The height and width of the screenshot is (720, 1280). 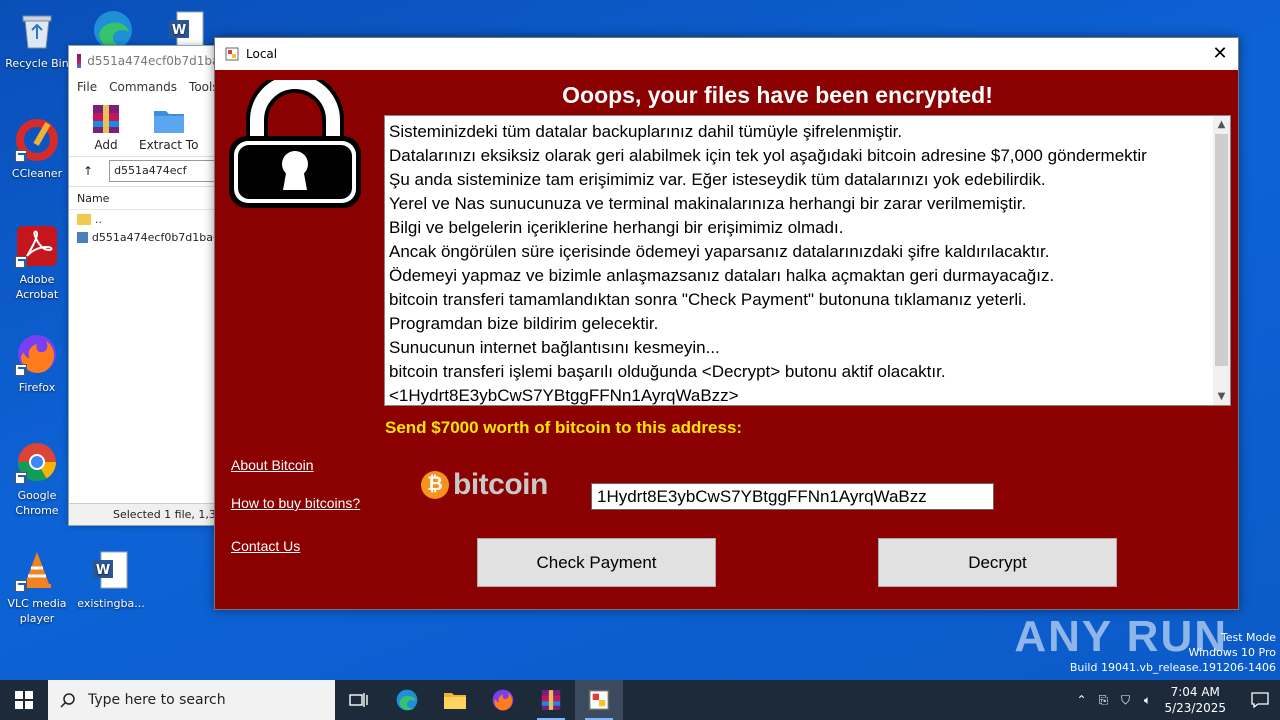 What do you see at coordinates (1248, 637) in the screenshot?
I see `test-mode-text: Test Mode` at bounding box center [1248, 637].